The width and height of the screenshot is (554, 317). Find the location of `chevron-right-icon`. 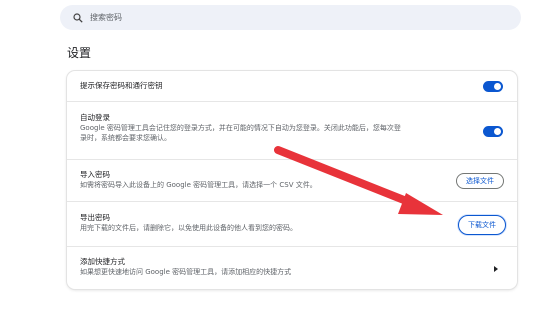

chevron-right-icon is located at coordinates (496, 269).